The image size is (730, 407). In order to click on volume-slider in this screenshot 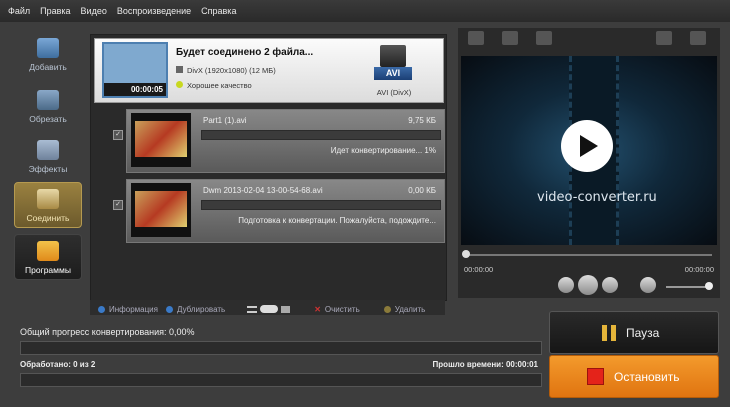, I will do `click(688, 287)`.